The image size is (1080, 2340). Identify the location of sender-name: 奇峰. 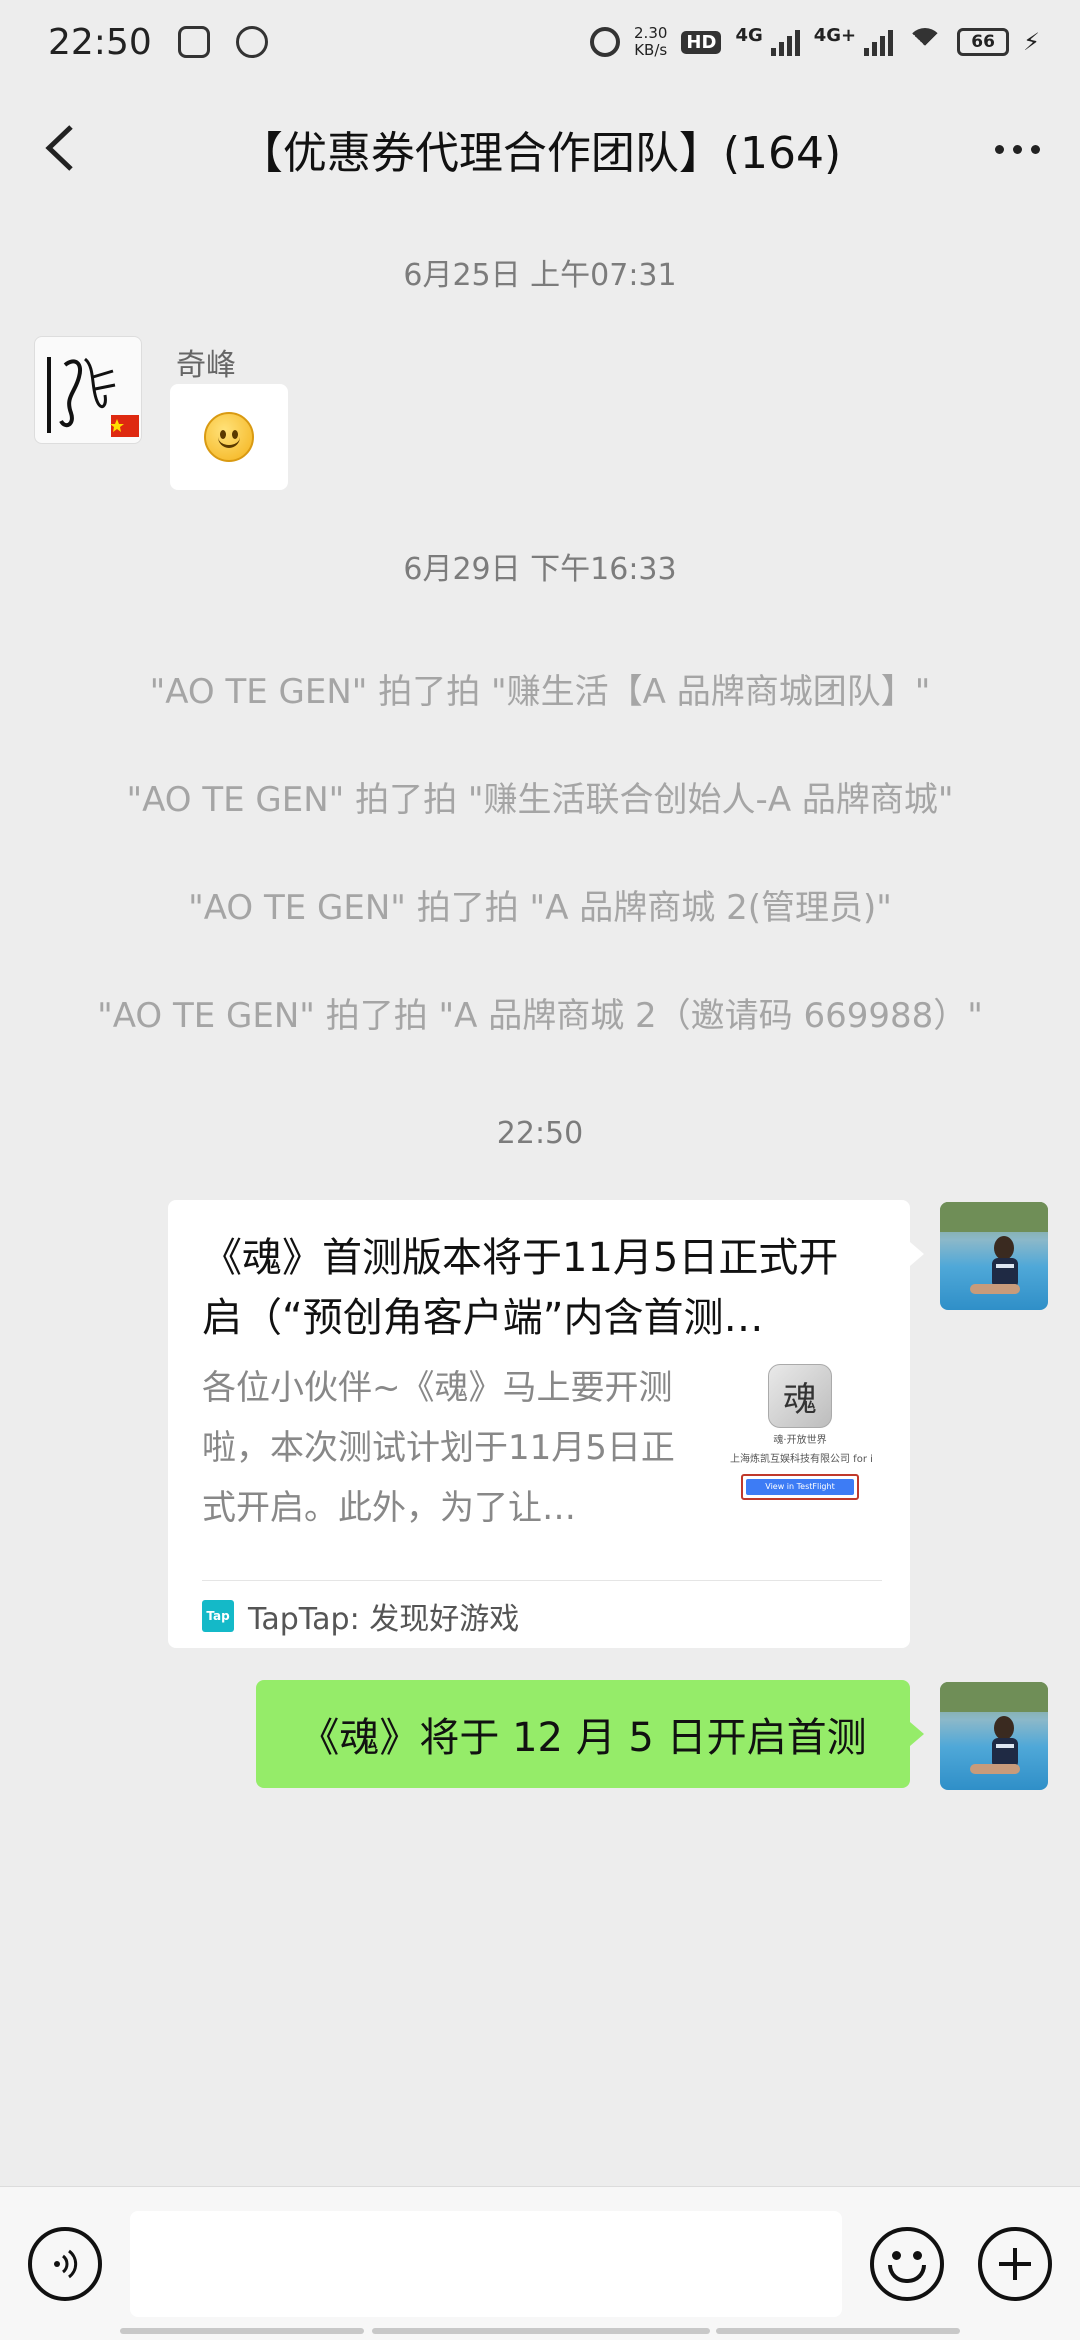
(206, 365).